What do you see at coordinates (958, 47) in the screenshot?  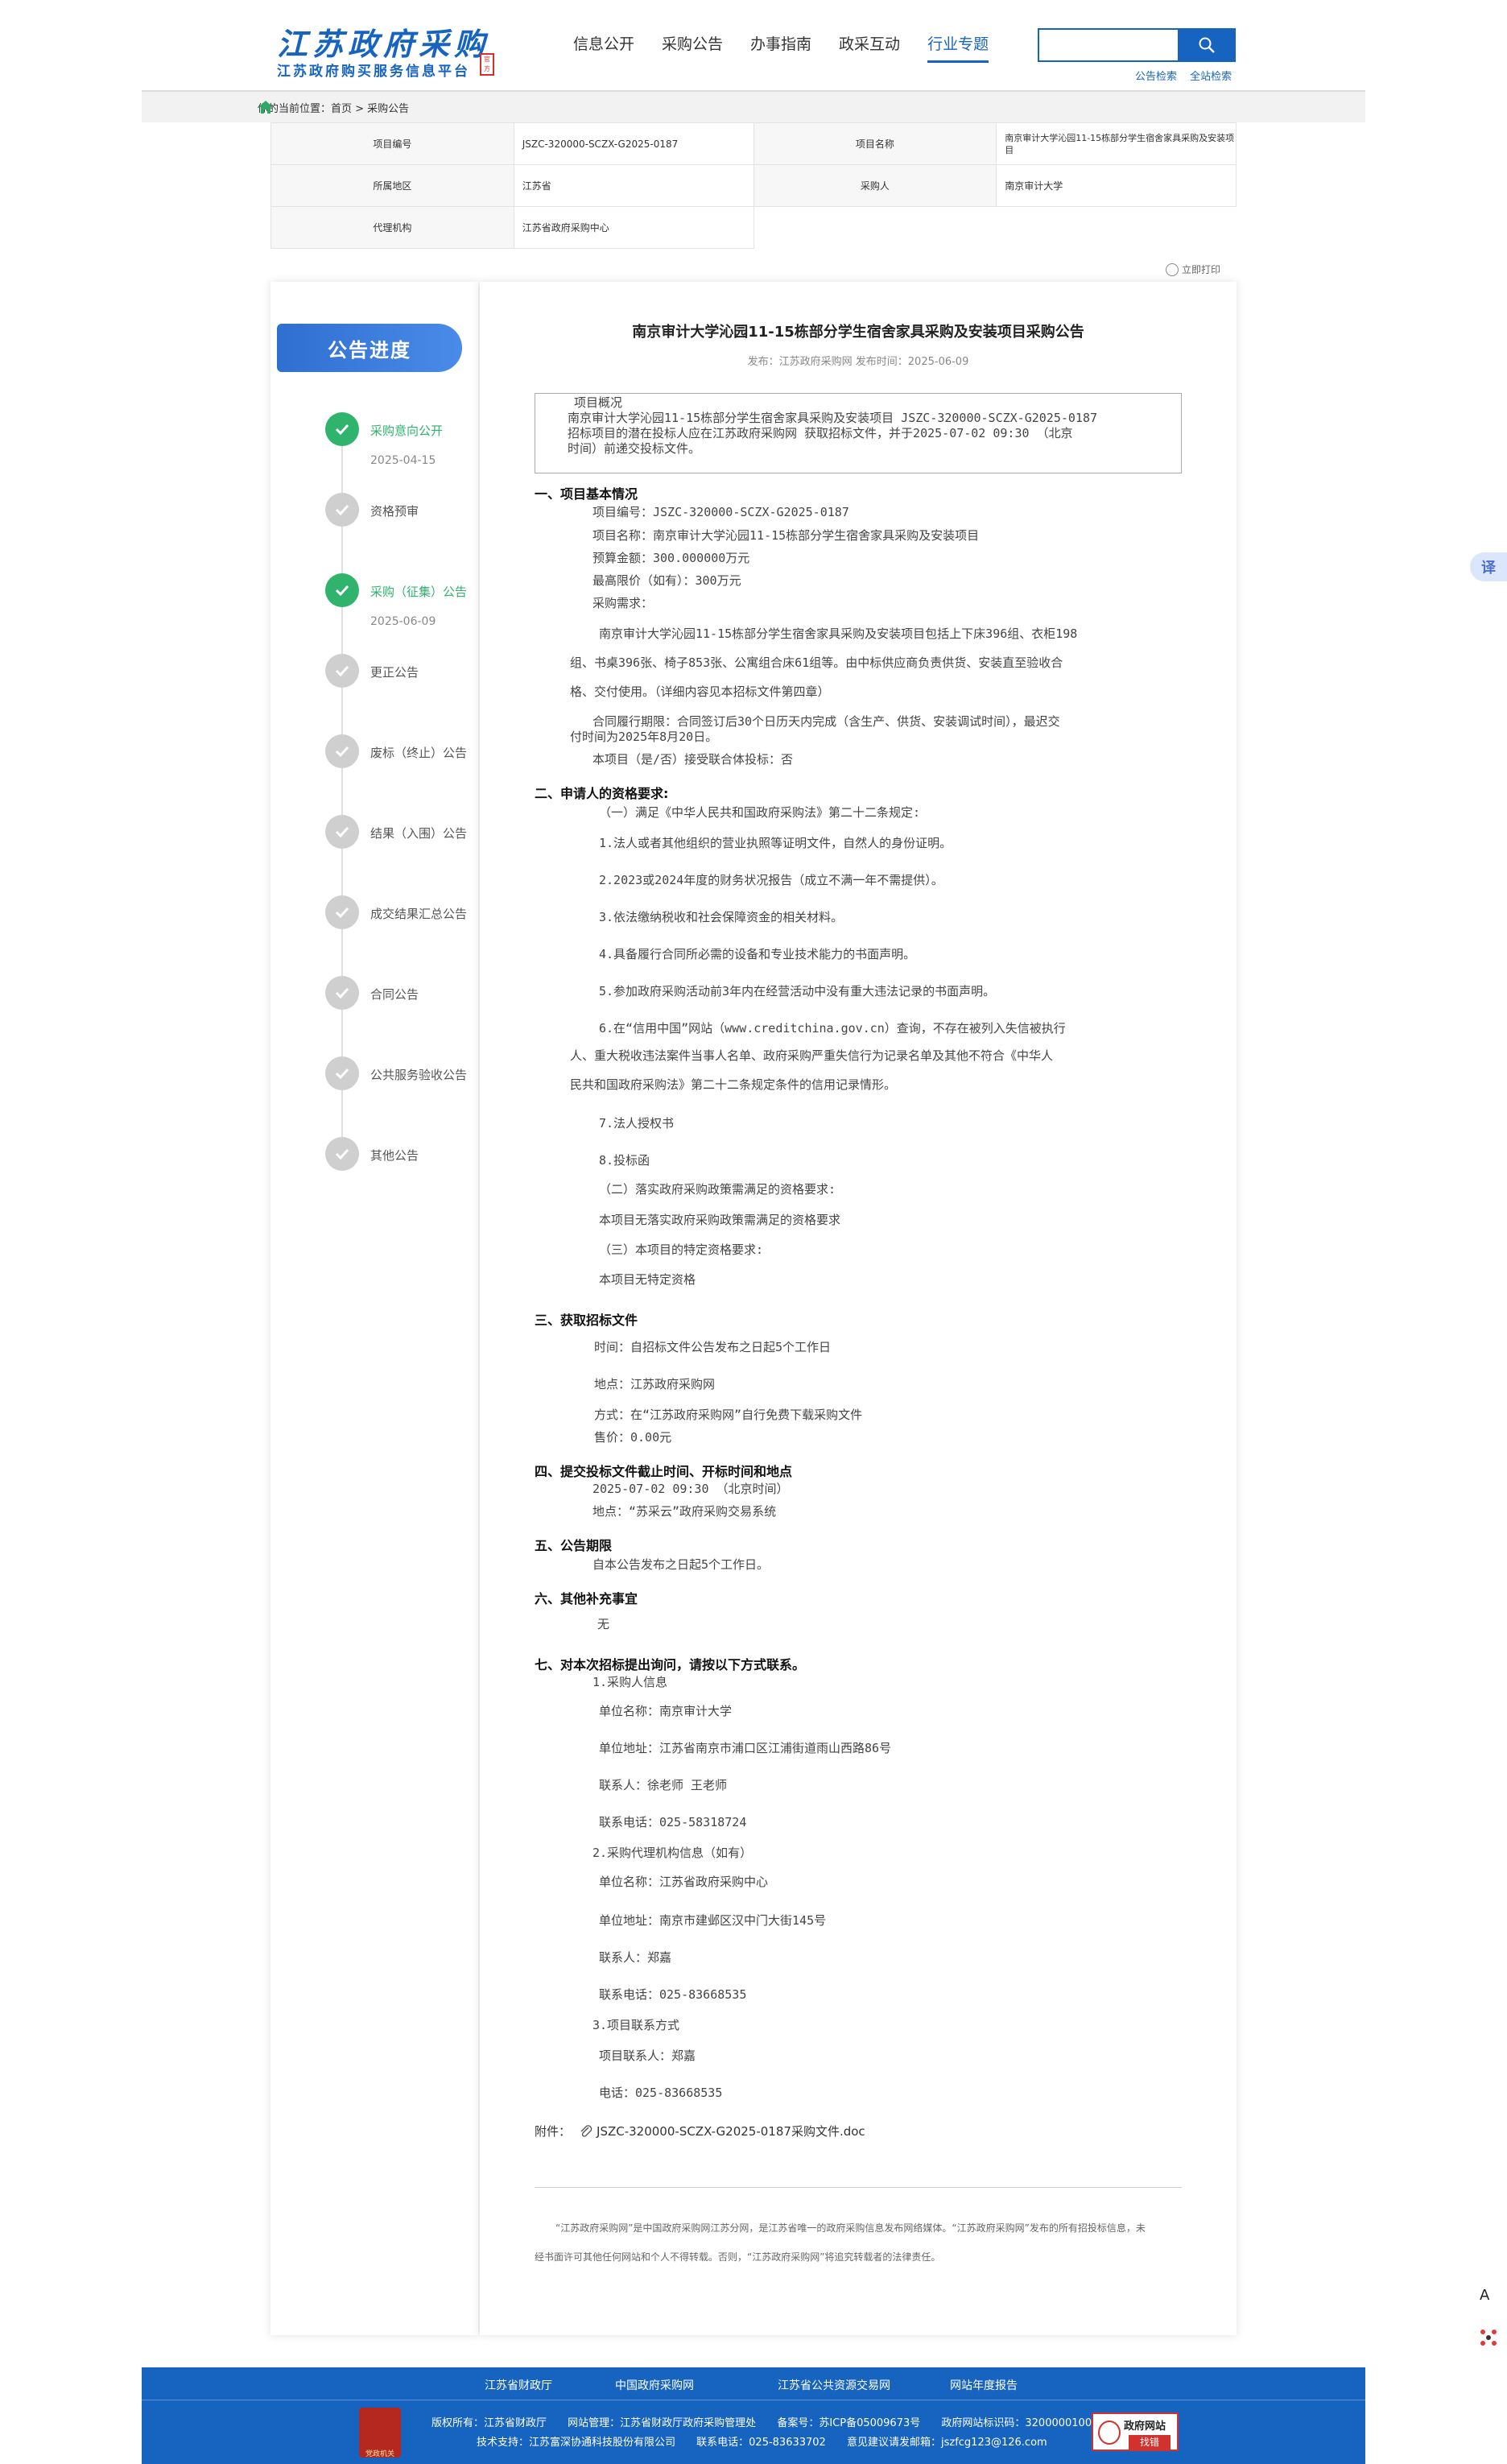 I see `nav-industry-topic: 行业专题` at bounding box center [958, 47].